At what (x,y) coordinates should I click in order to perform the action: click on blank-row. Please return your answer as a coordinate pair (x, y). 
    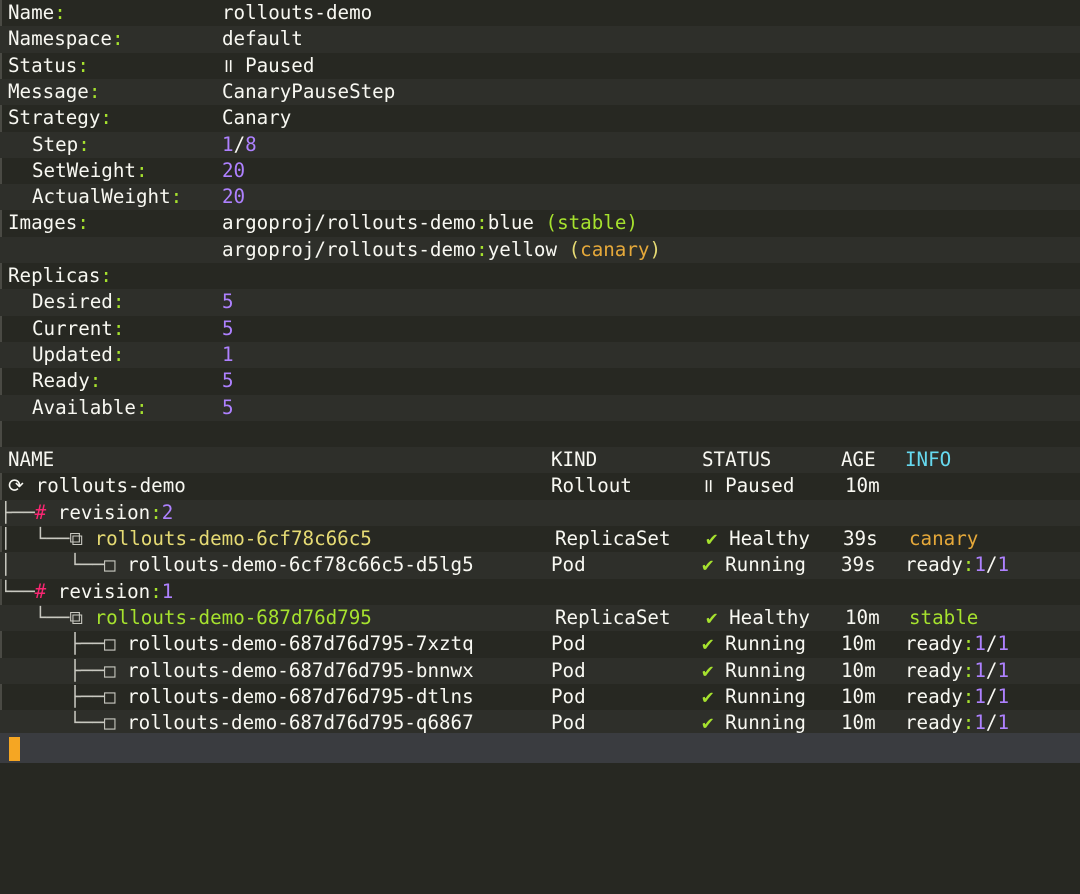
    Looking at the image, I should click on (540, 434).